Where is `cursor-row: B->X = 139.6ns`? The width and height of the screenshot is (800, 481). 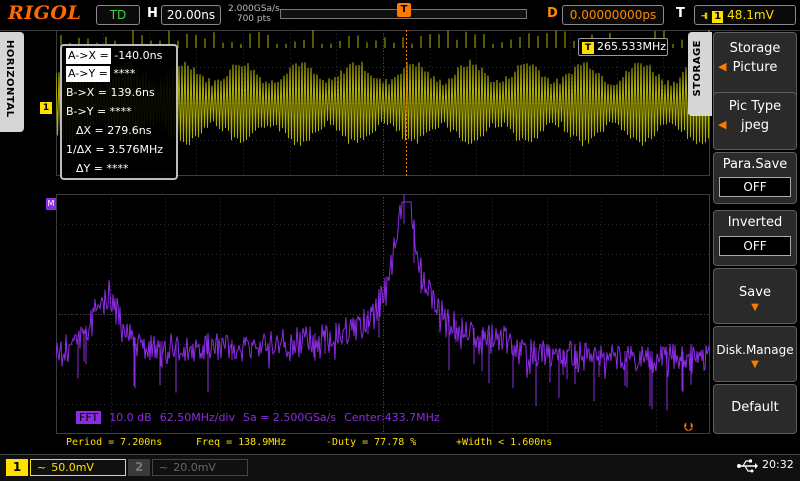 cursor-row: B->X = 139.6ns is located at coordinates (110, 93).